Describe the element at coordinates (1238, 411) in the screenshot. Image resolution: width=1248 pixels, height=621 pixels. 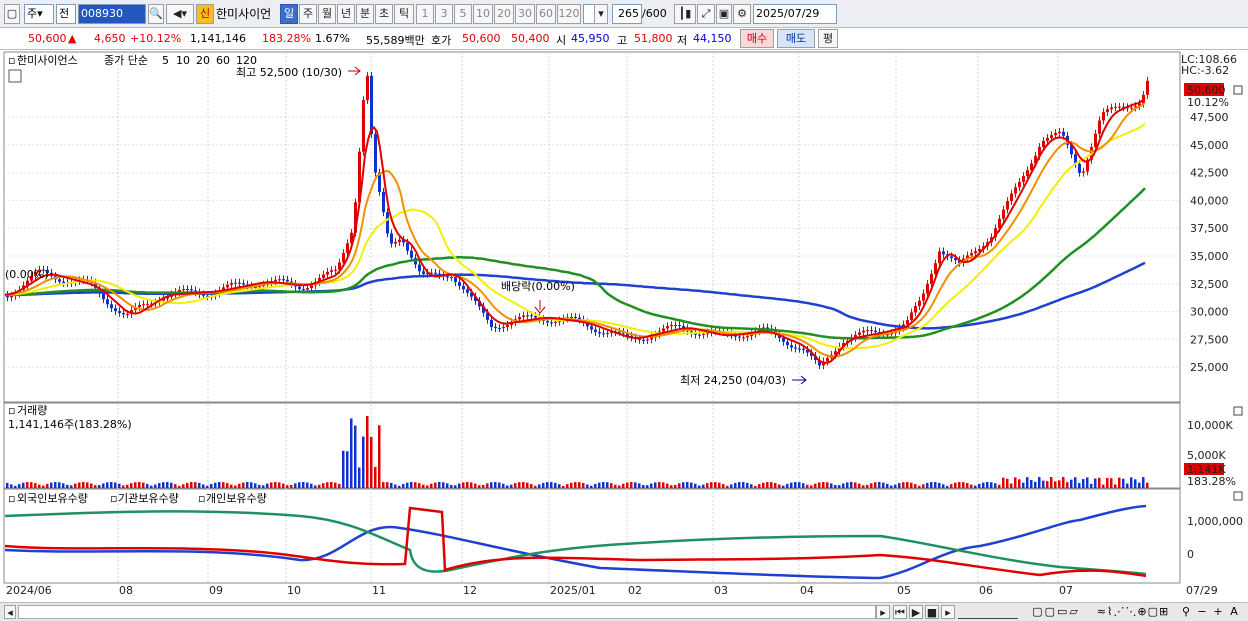
I see `volume-pane-close-icon` at that location.